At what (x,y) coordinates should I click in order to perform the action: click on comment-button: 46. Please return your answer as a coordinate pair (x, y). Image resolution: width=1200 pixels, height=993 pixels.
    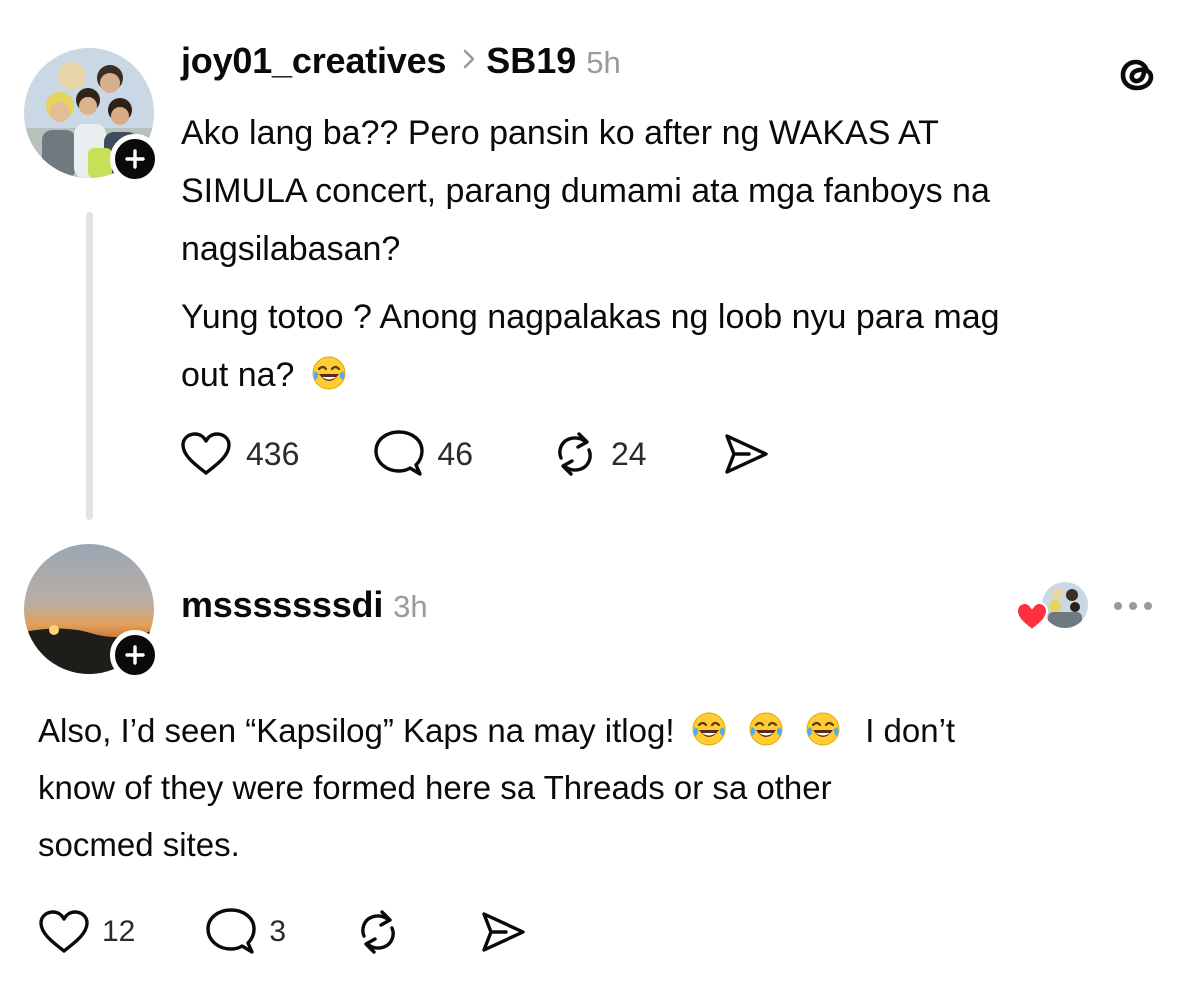
    Looking at the image, I should click on (423, 454).